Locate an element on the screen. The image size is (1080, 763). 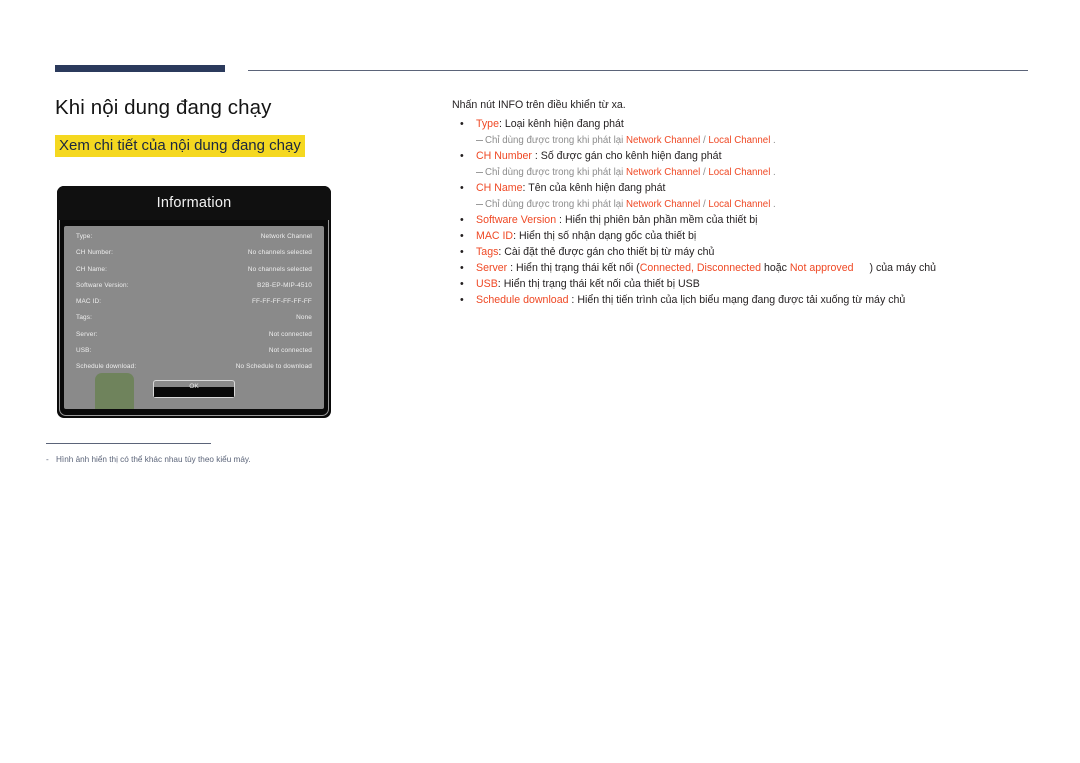
description-item-body: Loại kênh hiện đang phát is located at coordinates (564, 124).